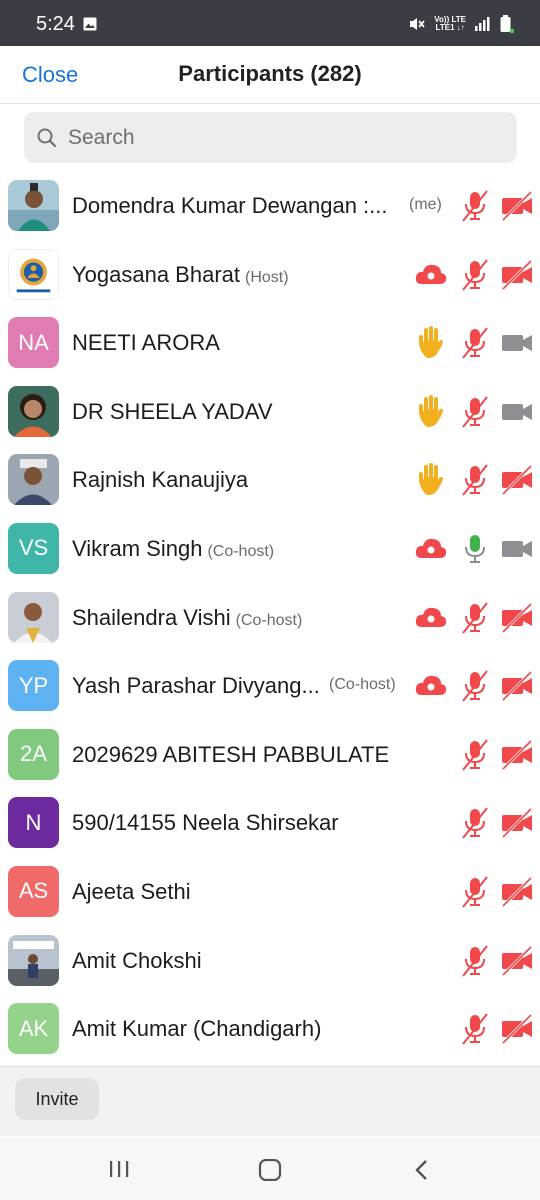 The image size is (540, 1200). I want to click on participant-name: 2029629 ABITESH PABBULATE, so click(231, 754).